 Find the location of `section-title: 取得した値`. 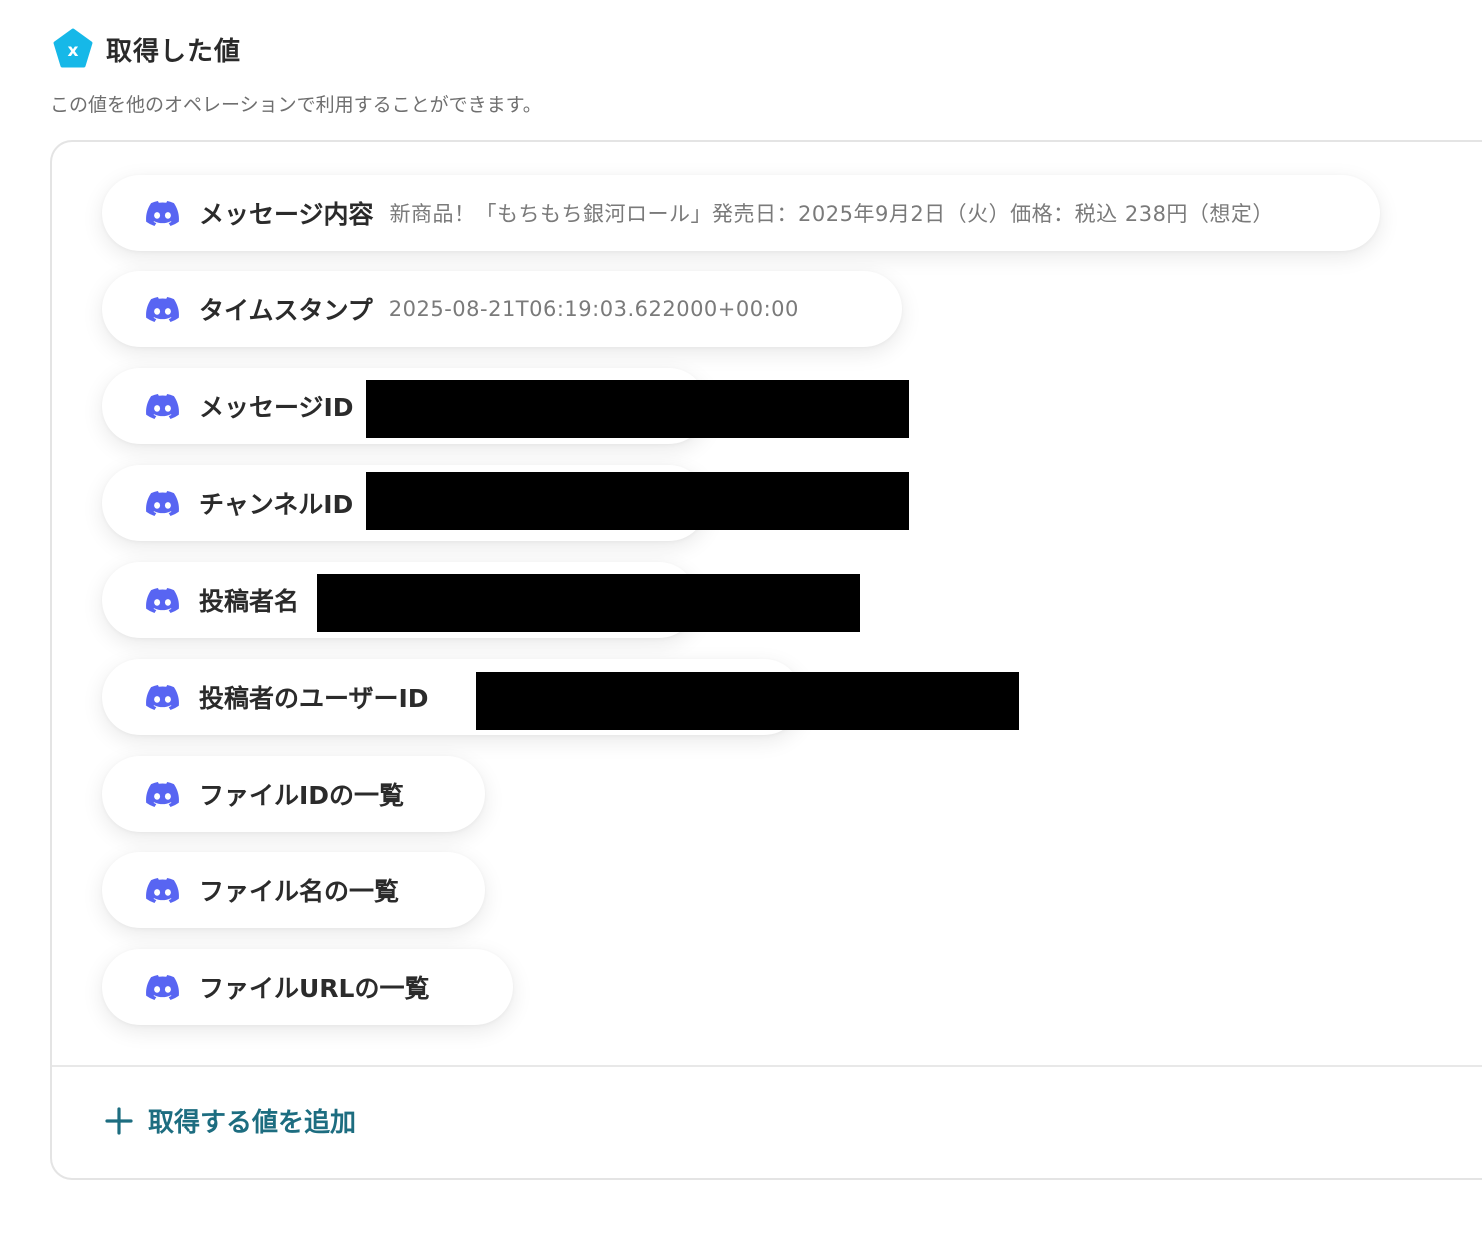

section-title: 取得した値 is located at coordinates (174, 51).